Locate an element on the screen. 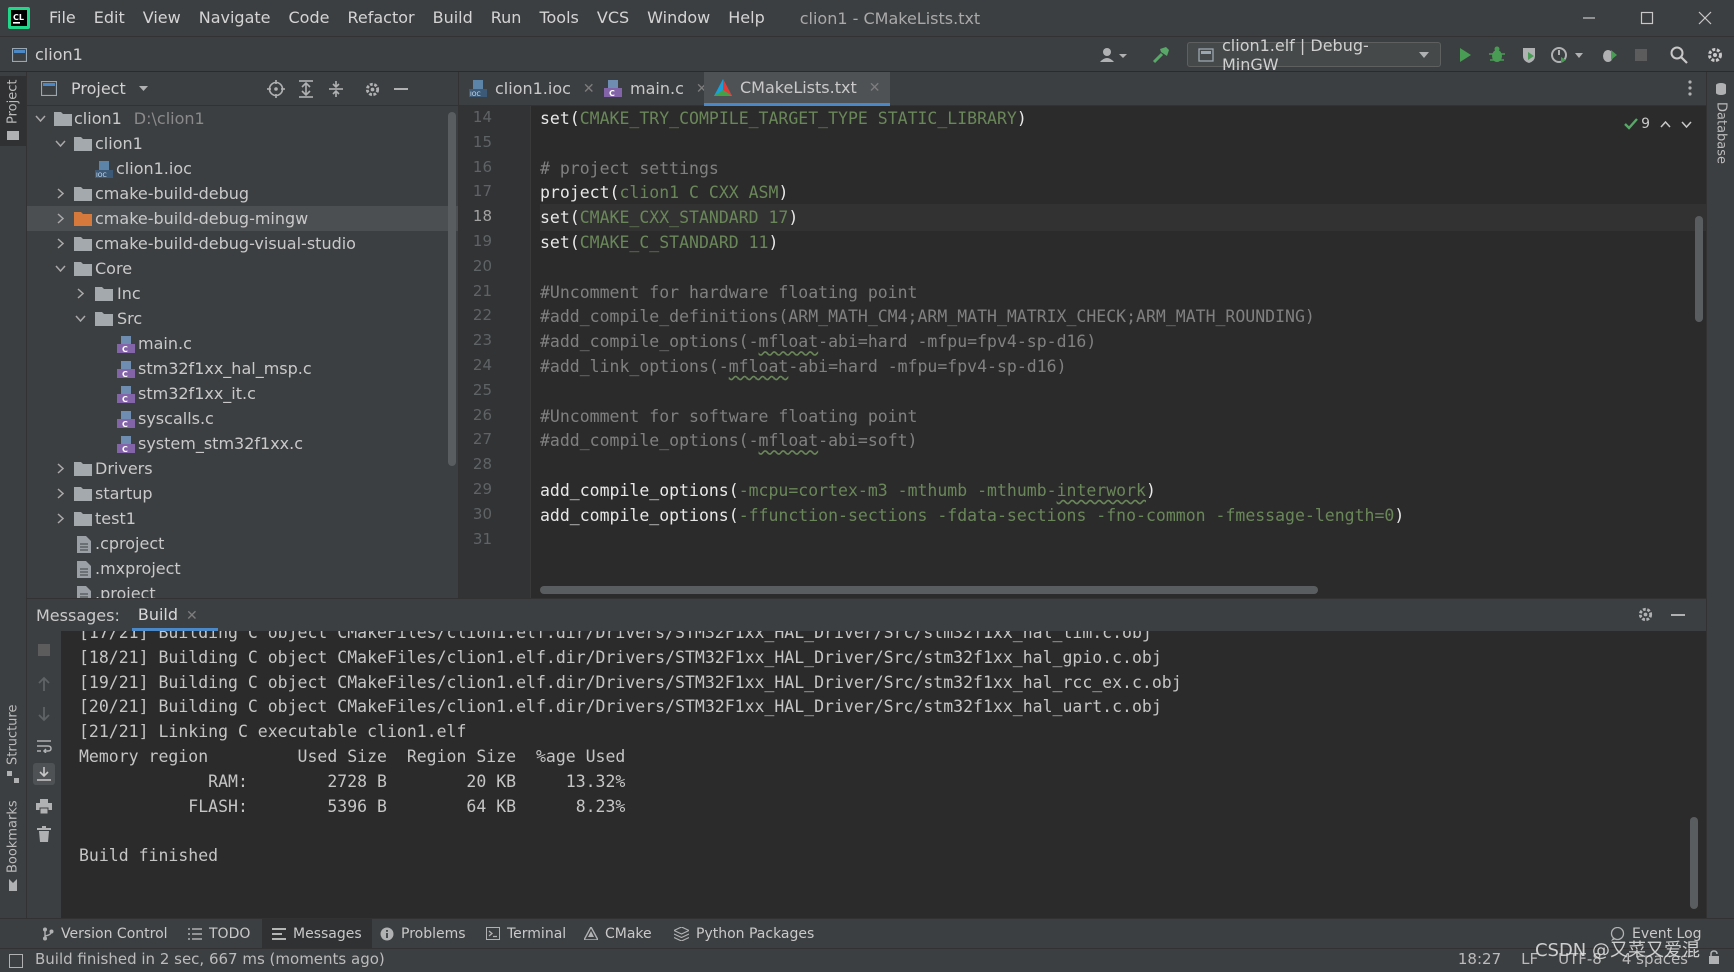 The image size is (1734, 972). code-line: set(CMAKE_C_STANDARD 11) is located at coordinates (1123, 242).